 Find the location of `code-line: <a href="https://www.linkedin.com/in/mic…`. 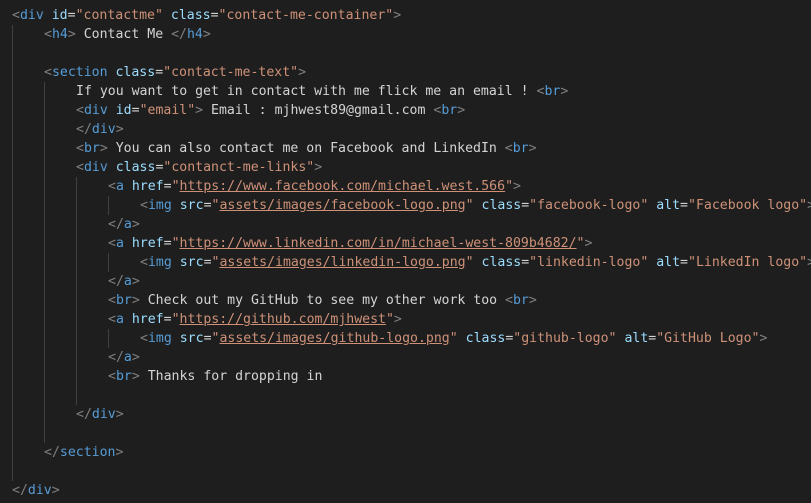

code-line: <a href="https://www.linkedin.com/in/mic… is located at coordinates (350, 243).